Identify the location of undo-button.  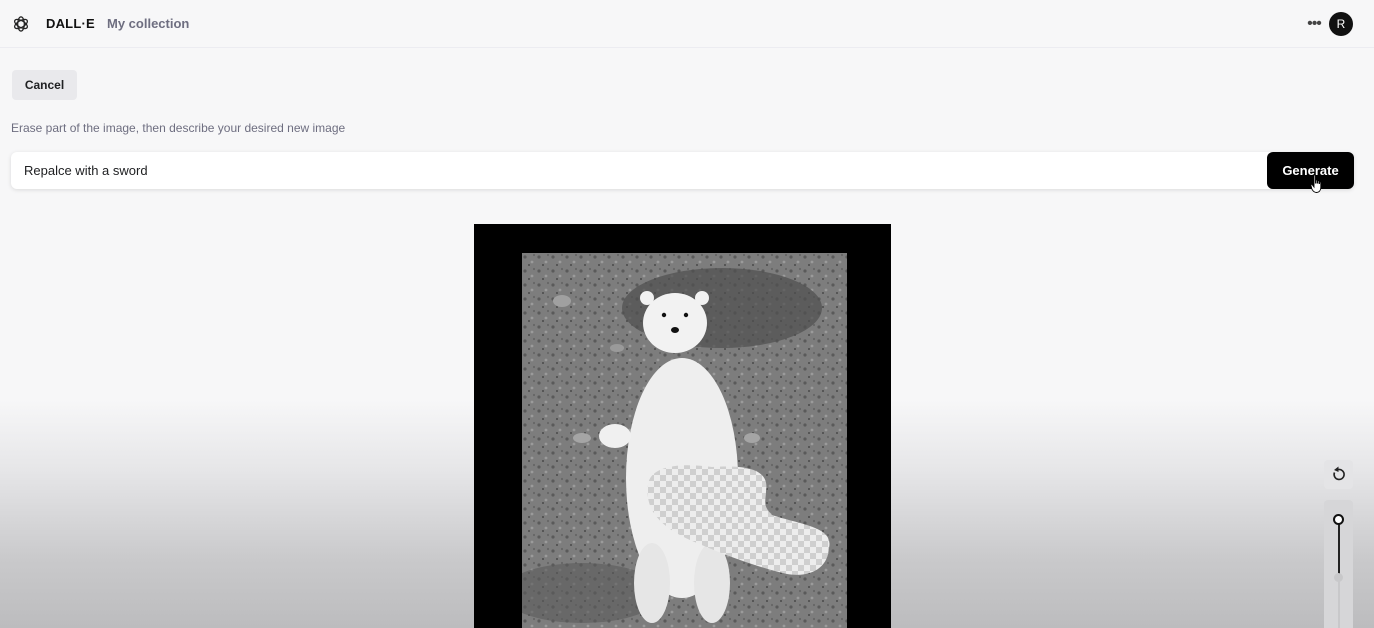
(1338, 474).